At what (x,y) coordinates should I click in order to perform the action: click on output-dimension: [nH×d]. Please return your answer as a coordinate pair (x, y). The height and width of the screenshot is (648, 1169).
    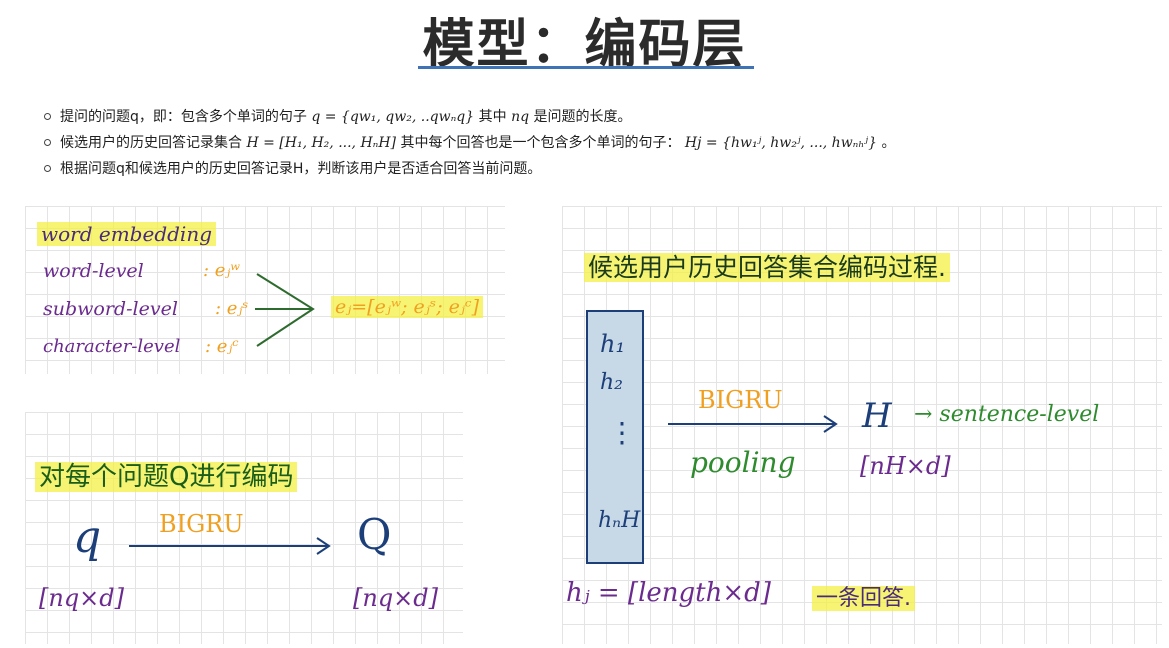
    Looking at the image, I should click on (905, 466).